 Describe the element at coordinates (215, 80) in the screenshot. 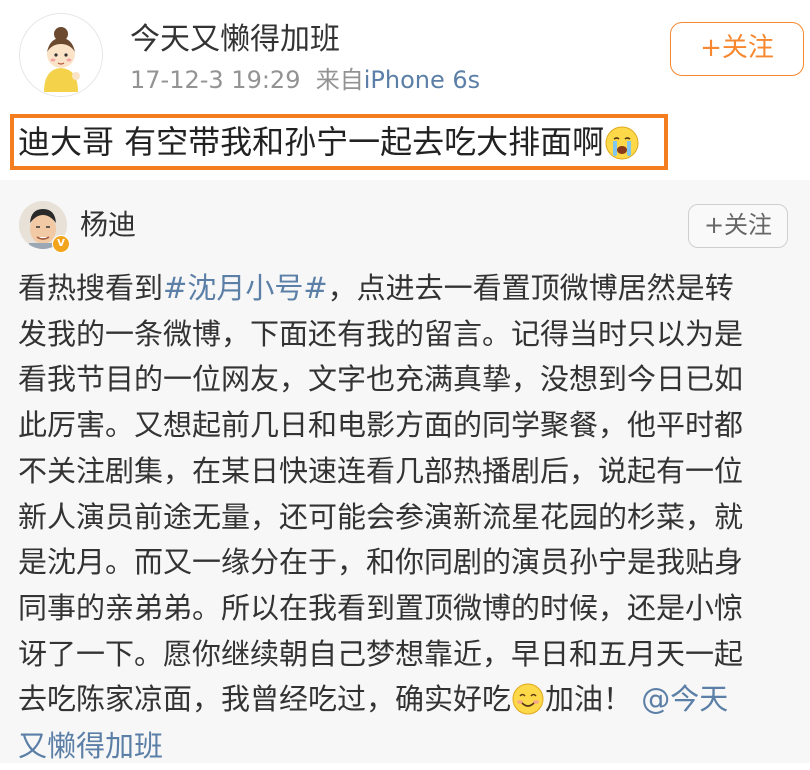

I see `post-date: 17-12-3 19:29` at that location.